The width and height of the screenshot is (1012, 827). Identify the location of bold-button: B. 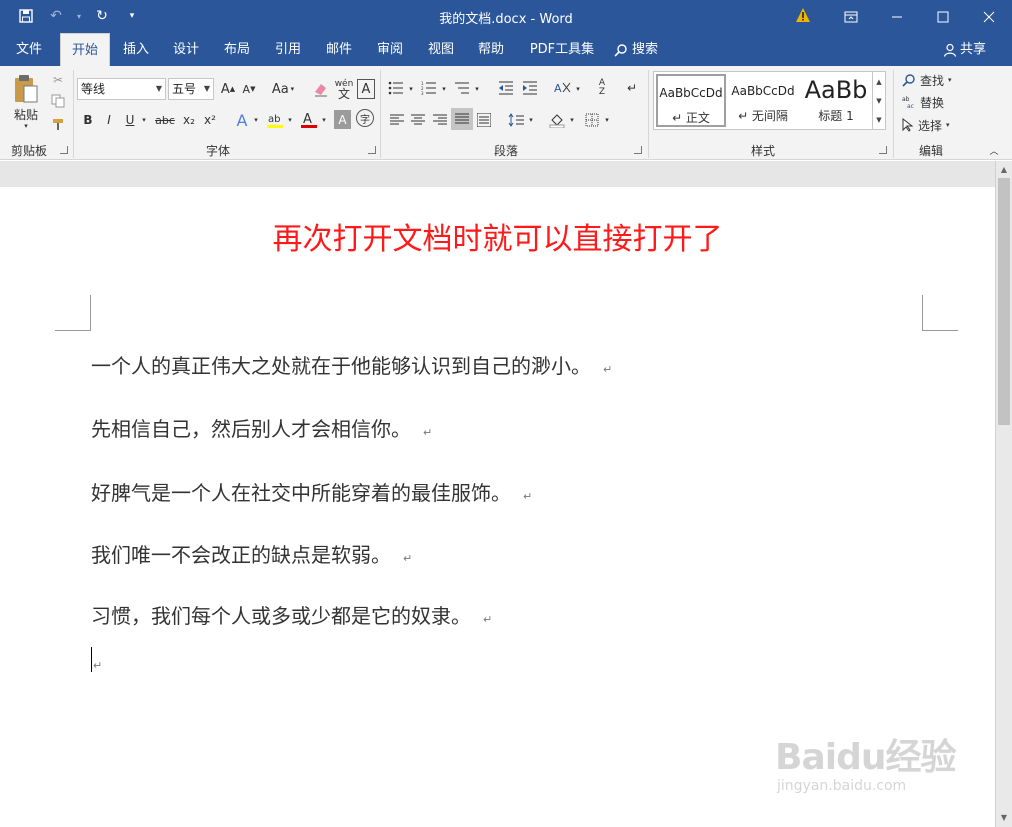
(88, 120).